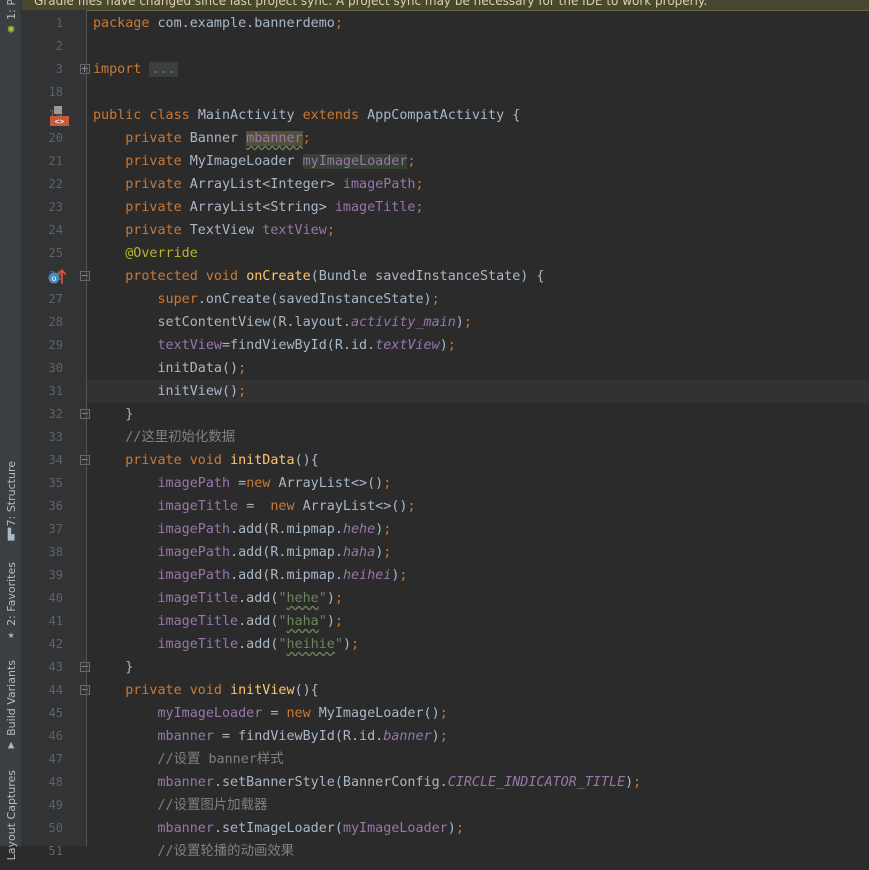 The width and height of the screenshot is (869, 870). I want to click on code-line: private ArrayList<String> imageTitle;, so click(478, 207).